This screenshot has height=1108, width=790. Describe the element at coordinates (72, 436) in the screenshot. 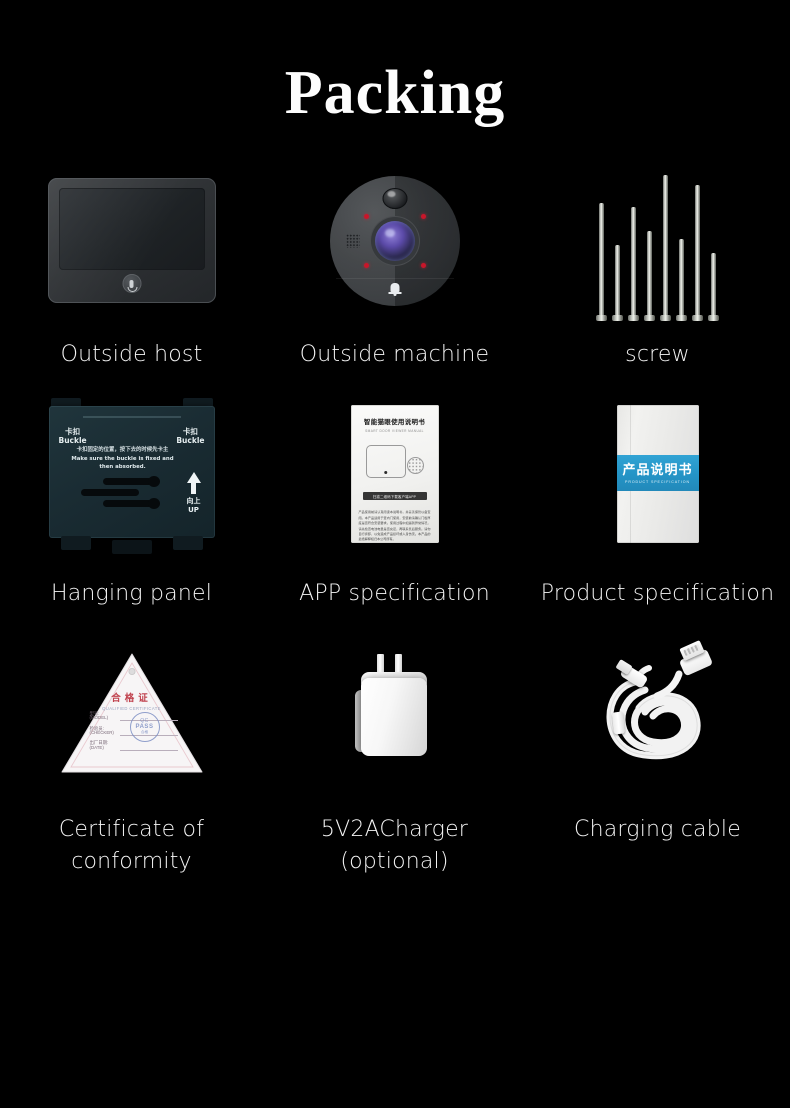

I see `buckle-label-left: 卡扣 Buckle` at that location.